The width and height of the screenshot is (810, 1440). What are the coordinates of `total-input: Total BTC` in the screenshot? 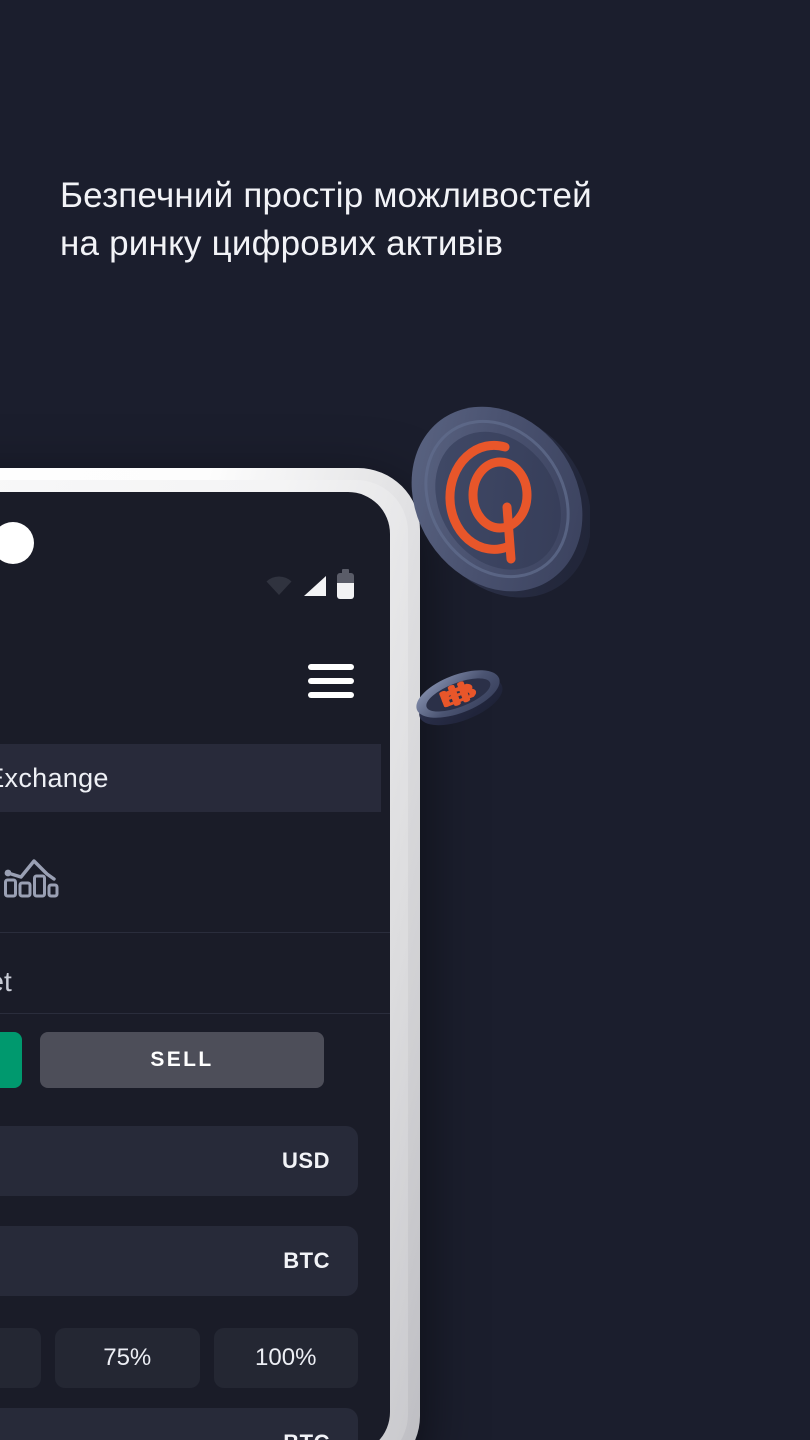 It's located at (179, 1424).